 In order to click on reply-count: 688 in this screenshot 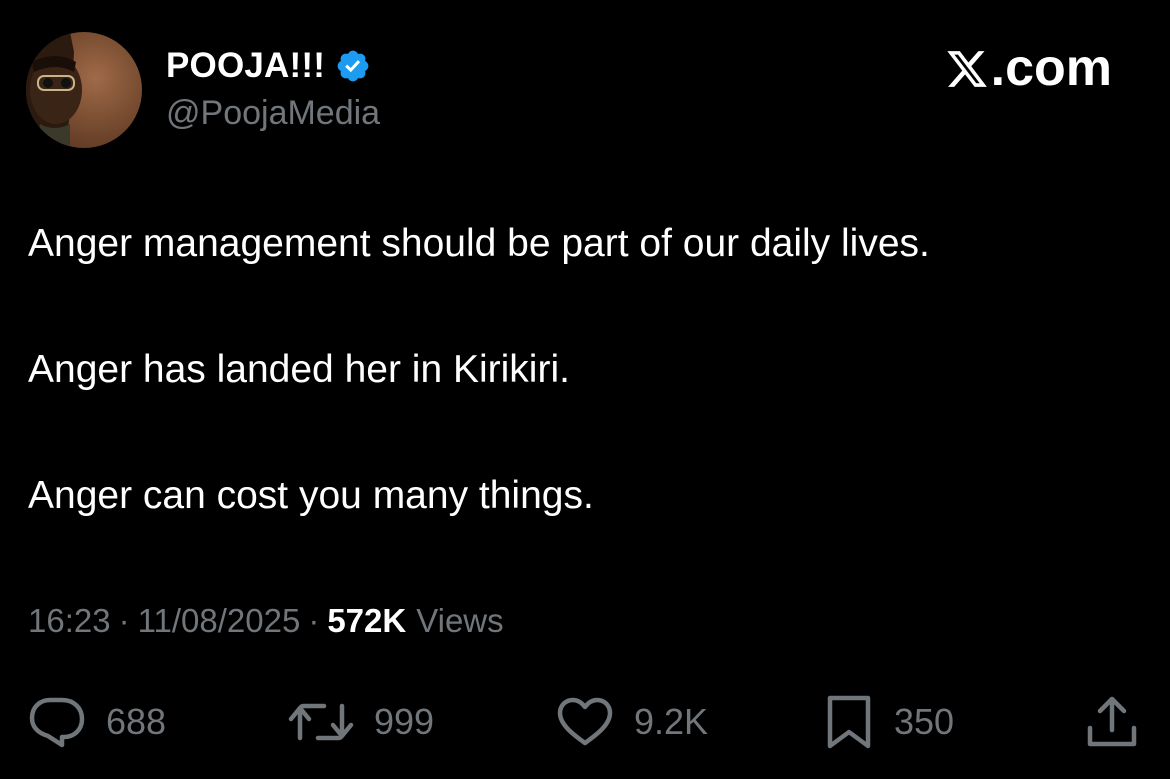, I will do `click(136, 721)`.